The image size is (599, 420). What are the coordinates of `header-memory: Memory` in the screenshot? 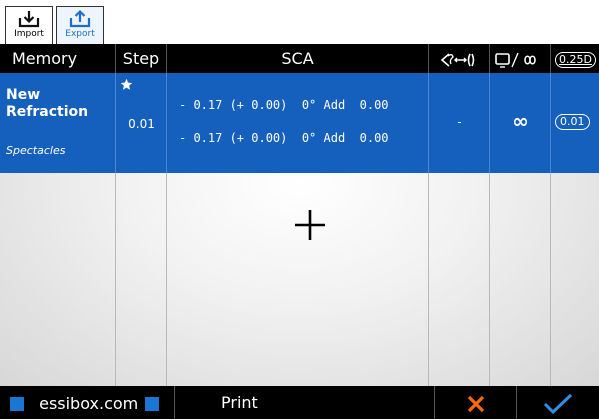 It's located at (58, 58).